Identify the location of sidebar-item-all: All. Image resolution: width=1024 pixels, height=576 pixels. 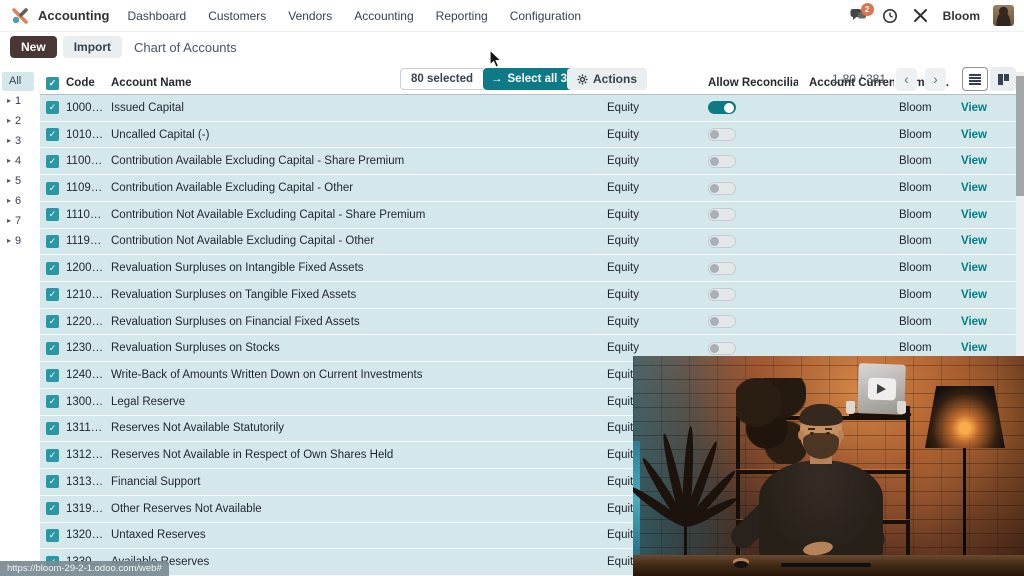
(18, 81).